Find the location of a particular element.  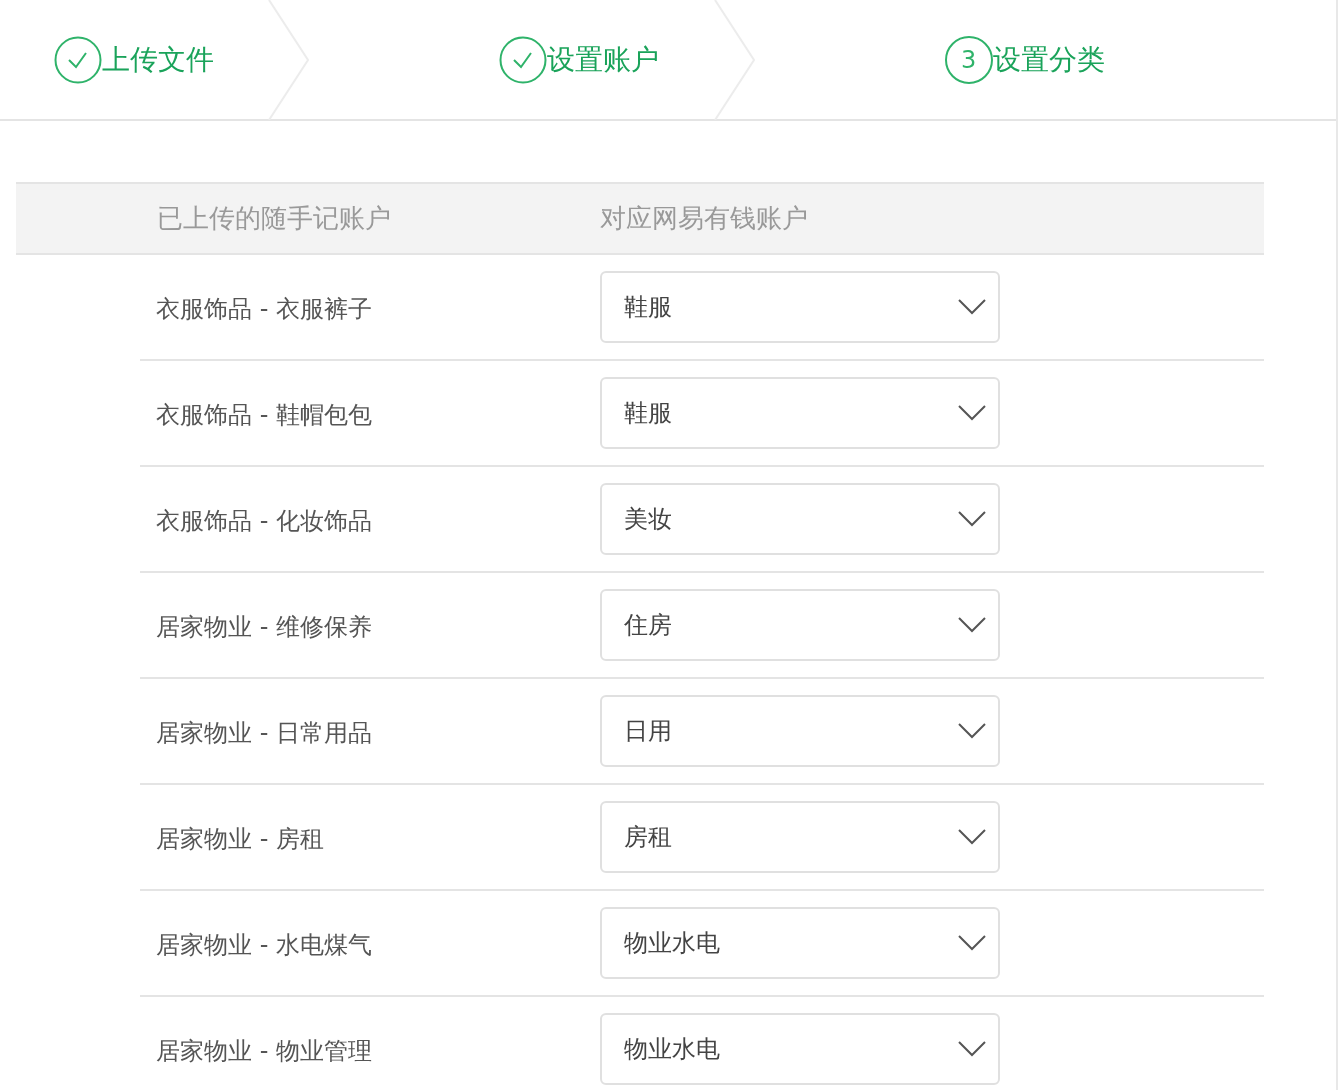

table-cell-text: 衣服饰品 - 衣服裤子 is located at coordinates (264, 309).